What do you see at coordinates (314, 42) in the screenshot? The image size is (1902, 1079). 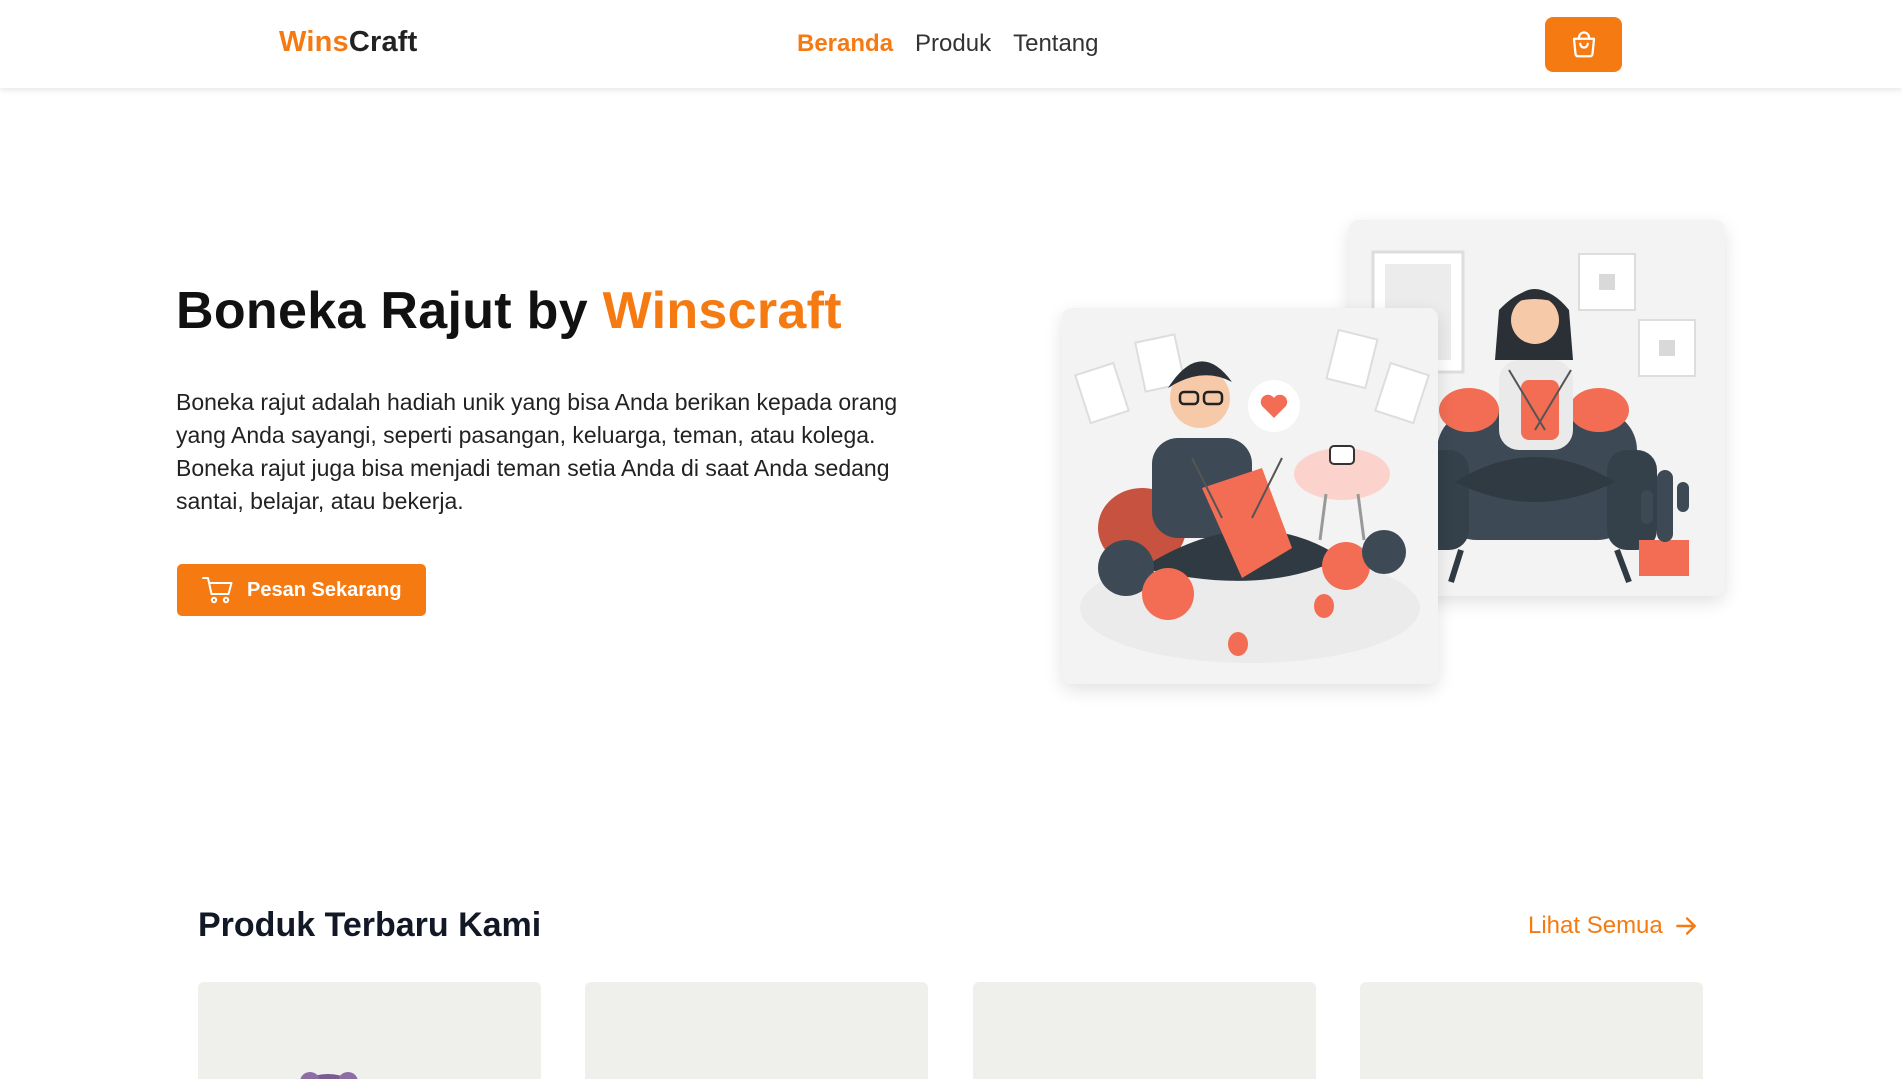 I see `brand-part-1: Wins` at bounding box center [314, 42].